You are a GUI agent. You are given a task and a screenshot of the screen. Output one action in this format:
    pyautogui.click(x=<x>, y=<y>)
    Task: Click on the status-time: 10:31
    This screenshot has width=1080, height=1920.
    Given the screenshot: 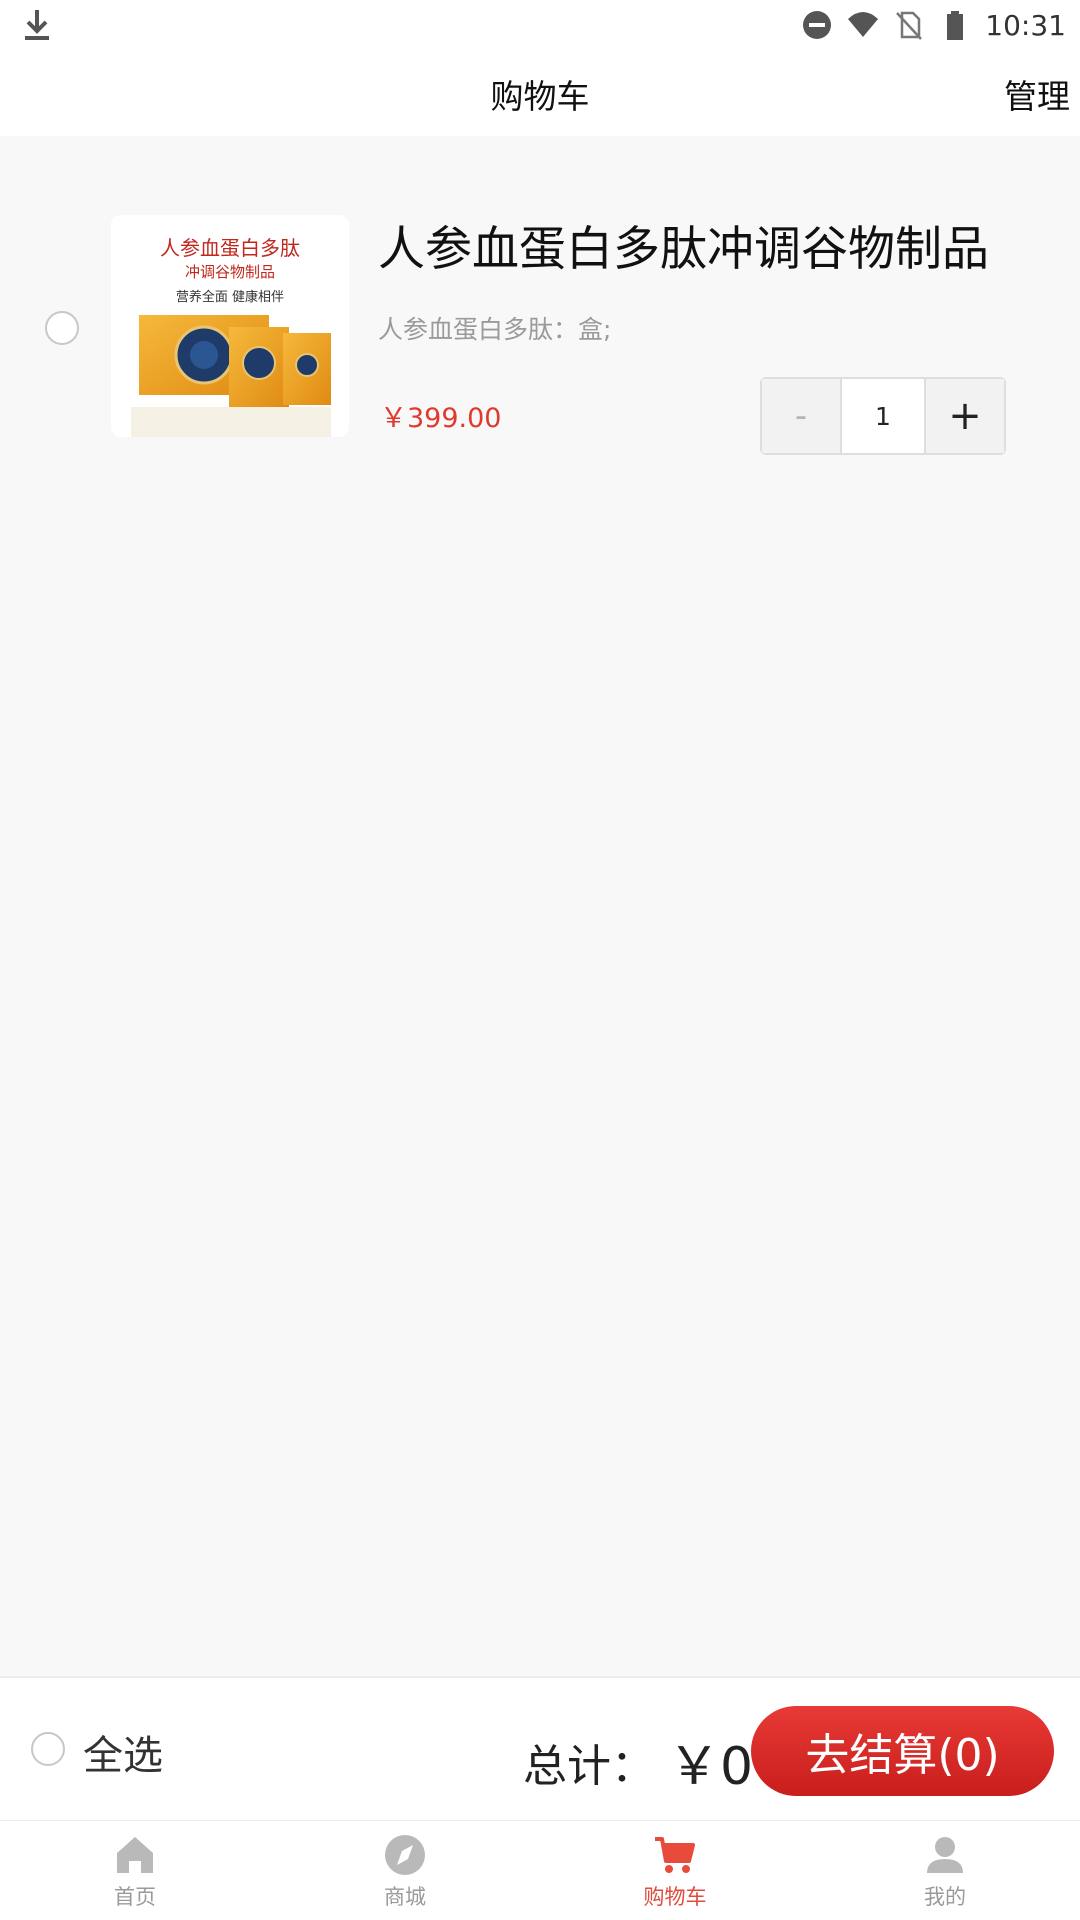 What is the action you would take?
    pyautogui.click(x=1025, y=25)
    